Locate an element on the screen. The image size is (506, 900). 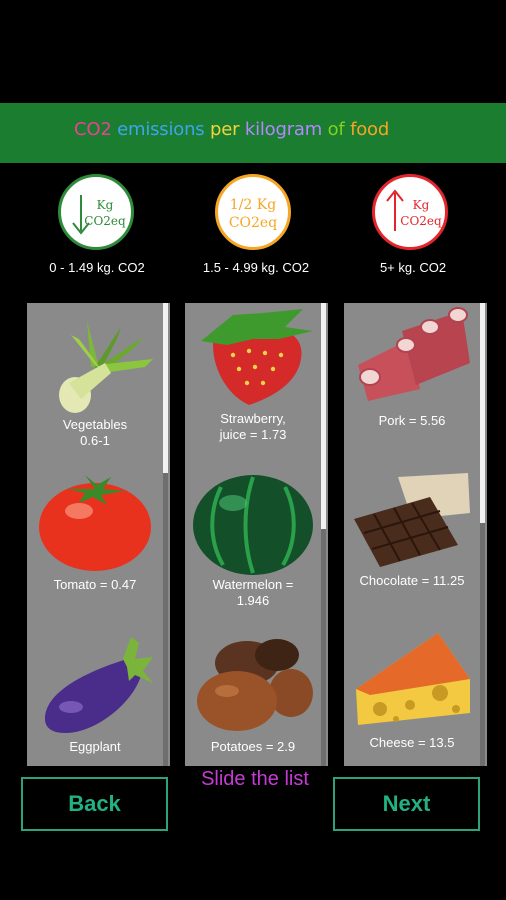
list-item: Cheese = 13.5 is located at coordinates (412, 690).